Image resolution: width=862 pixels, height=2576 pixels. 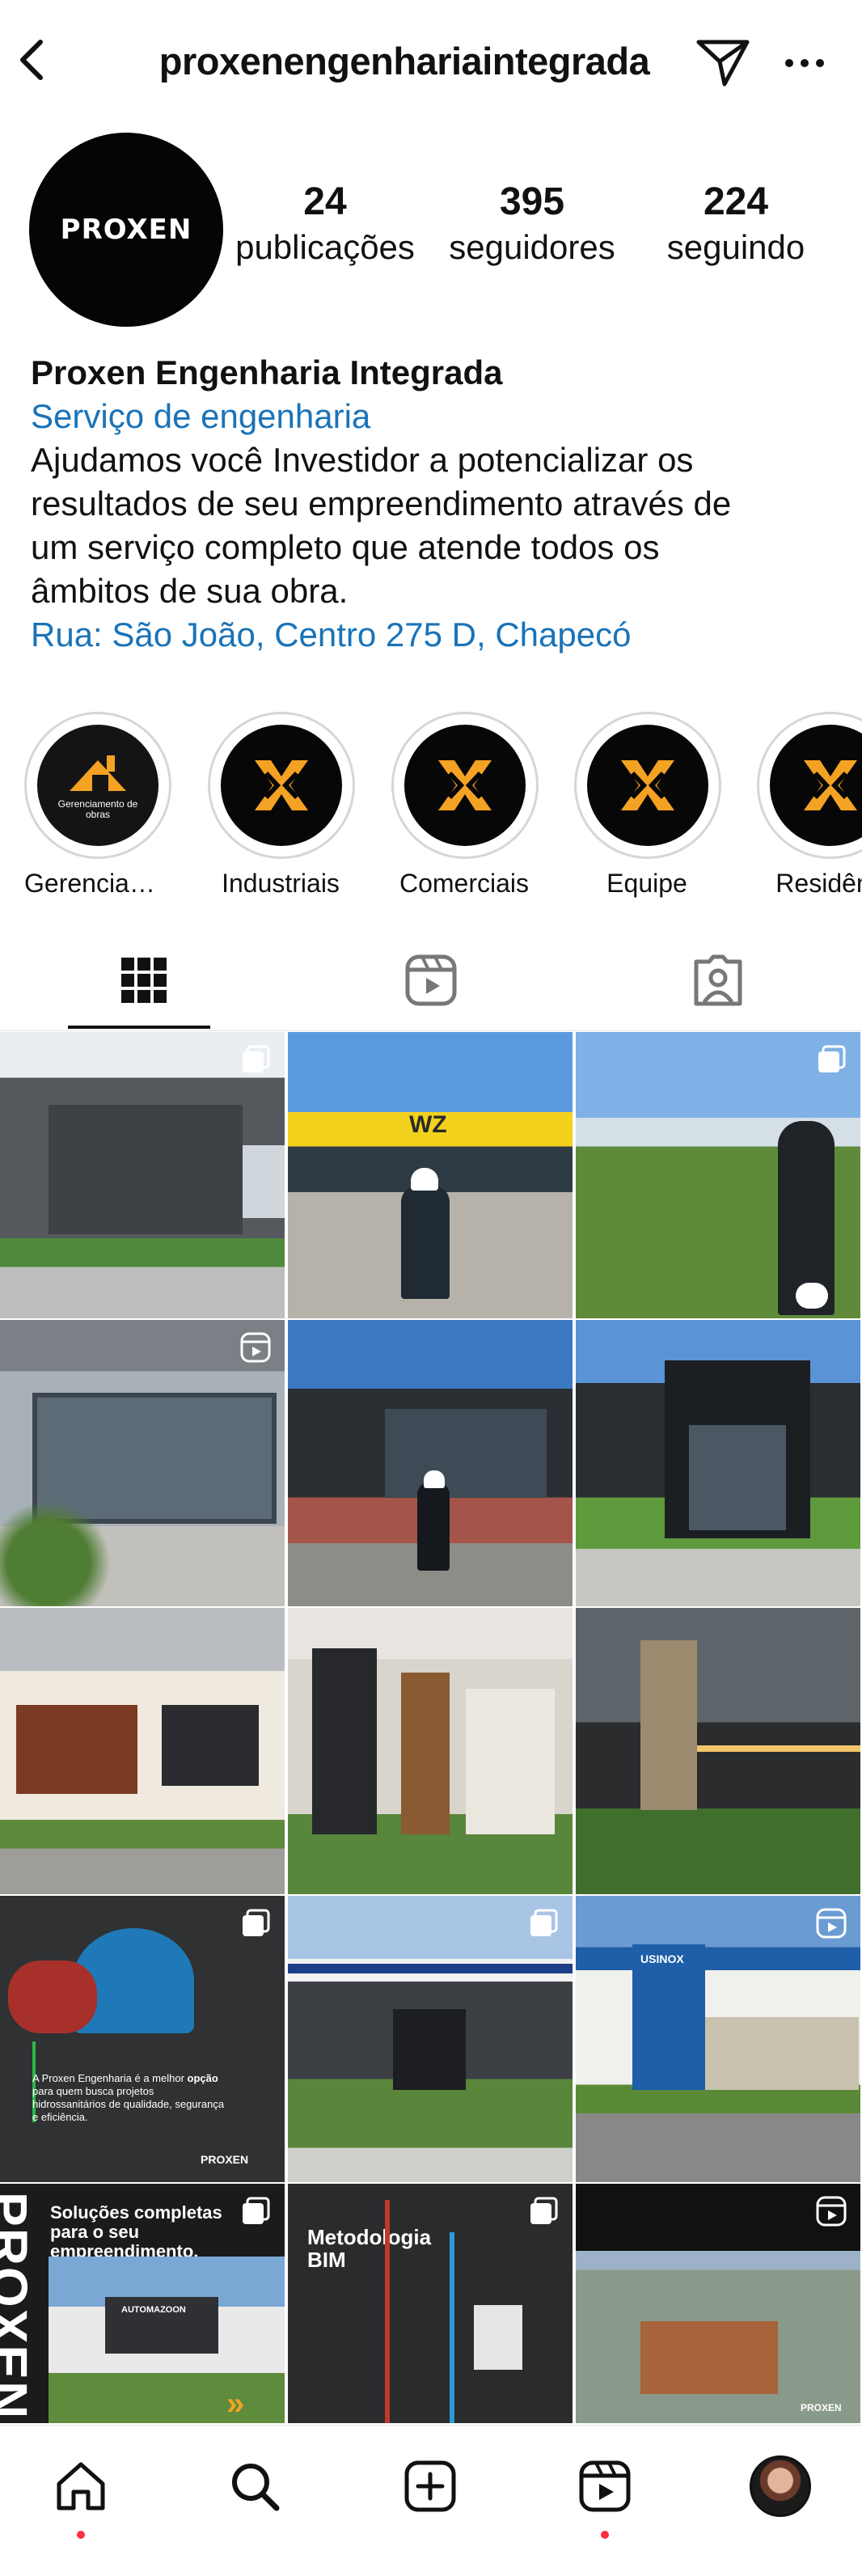 What do you see at coordinates (723, 63) in the screenshot?
I see `paper-plane-icon` at bounding box center [723, 63].